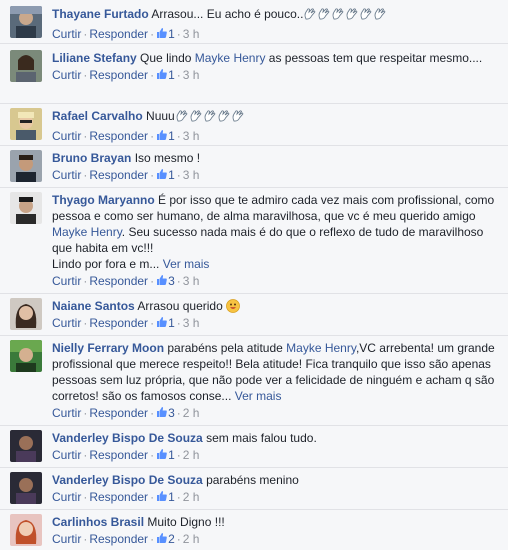 This screenshot has height=550, width=508. I want to click on comment-actions: Curtir · Responder · 2 · 2 h, so click(126, 539).